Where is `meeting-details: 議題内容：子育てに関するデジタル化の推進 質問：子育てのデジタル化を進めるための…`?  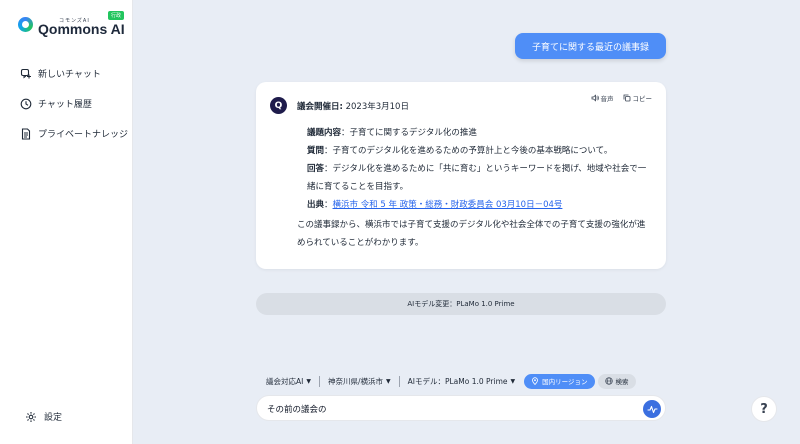 meeting-details: 議題内容：子育てに関するデジタル化の推進 質問：子育てのデジタル化を進めるための… is located at coordinates (479, 169).